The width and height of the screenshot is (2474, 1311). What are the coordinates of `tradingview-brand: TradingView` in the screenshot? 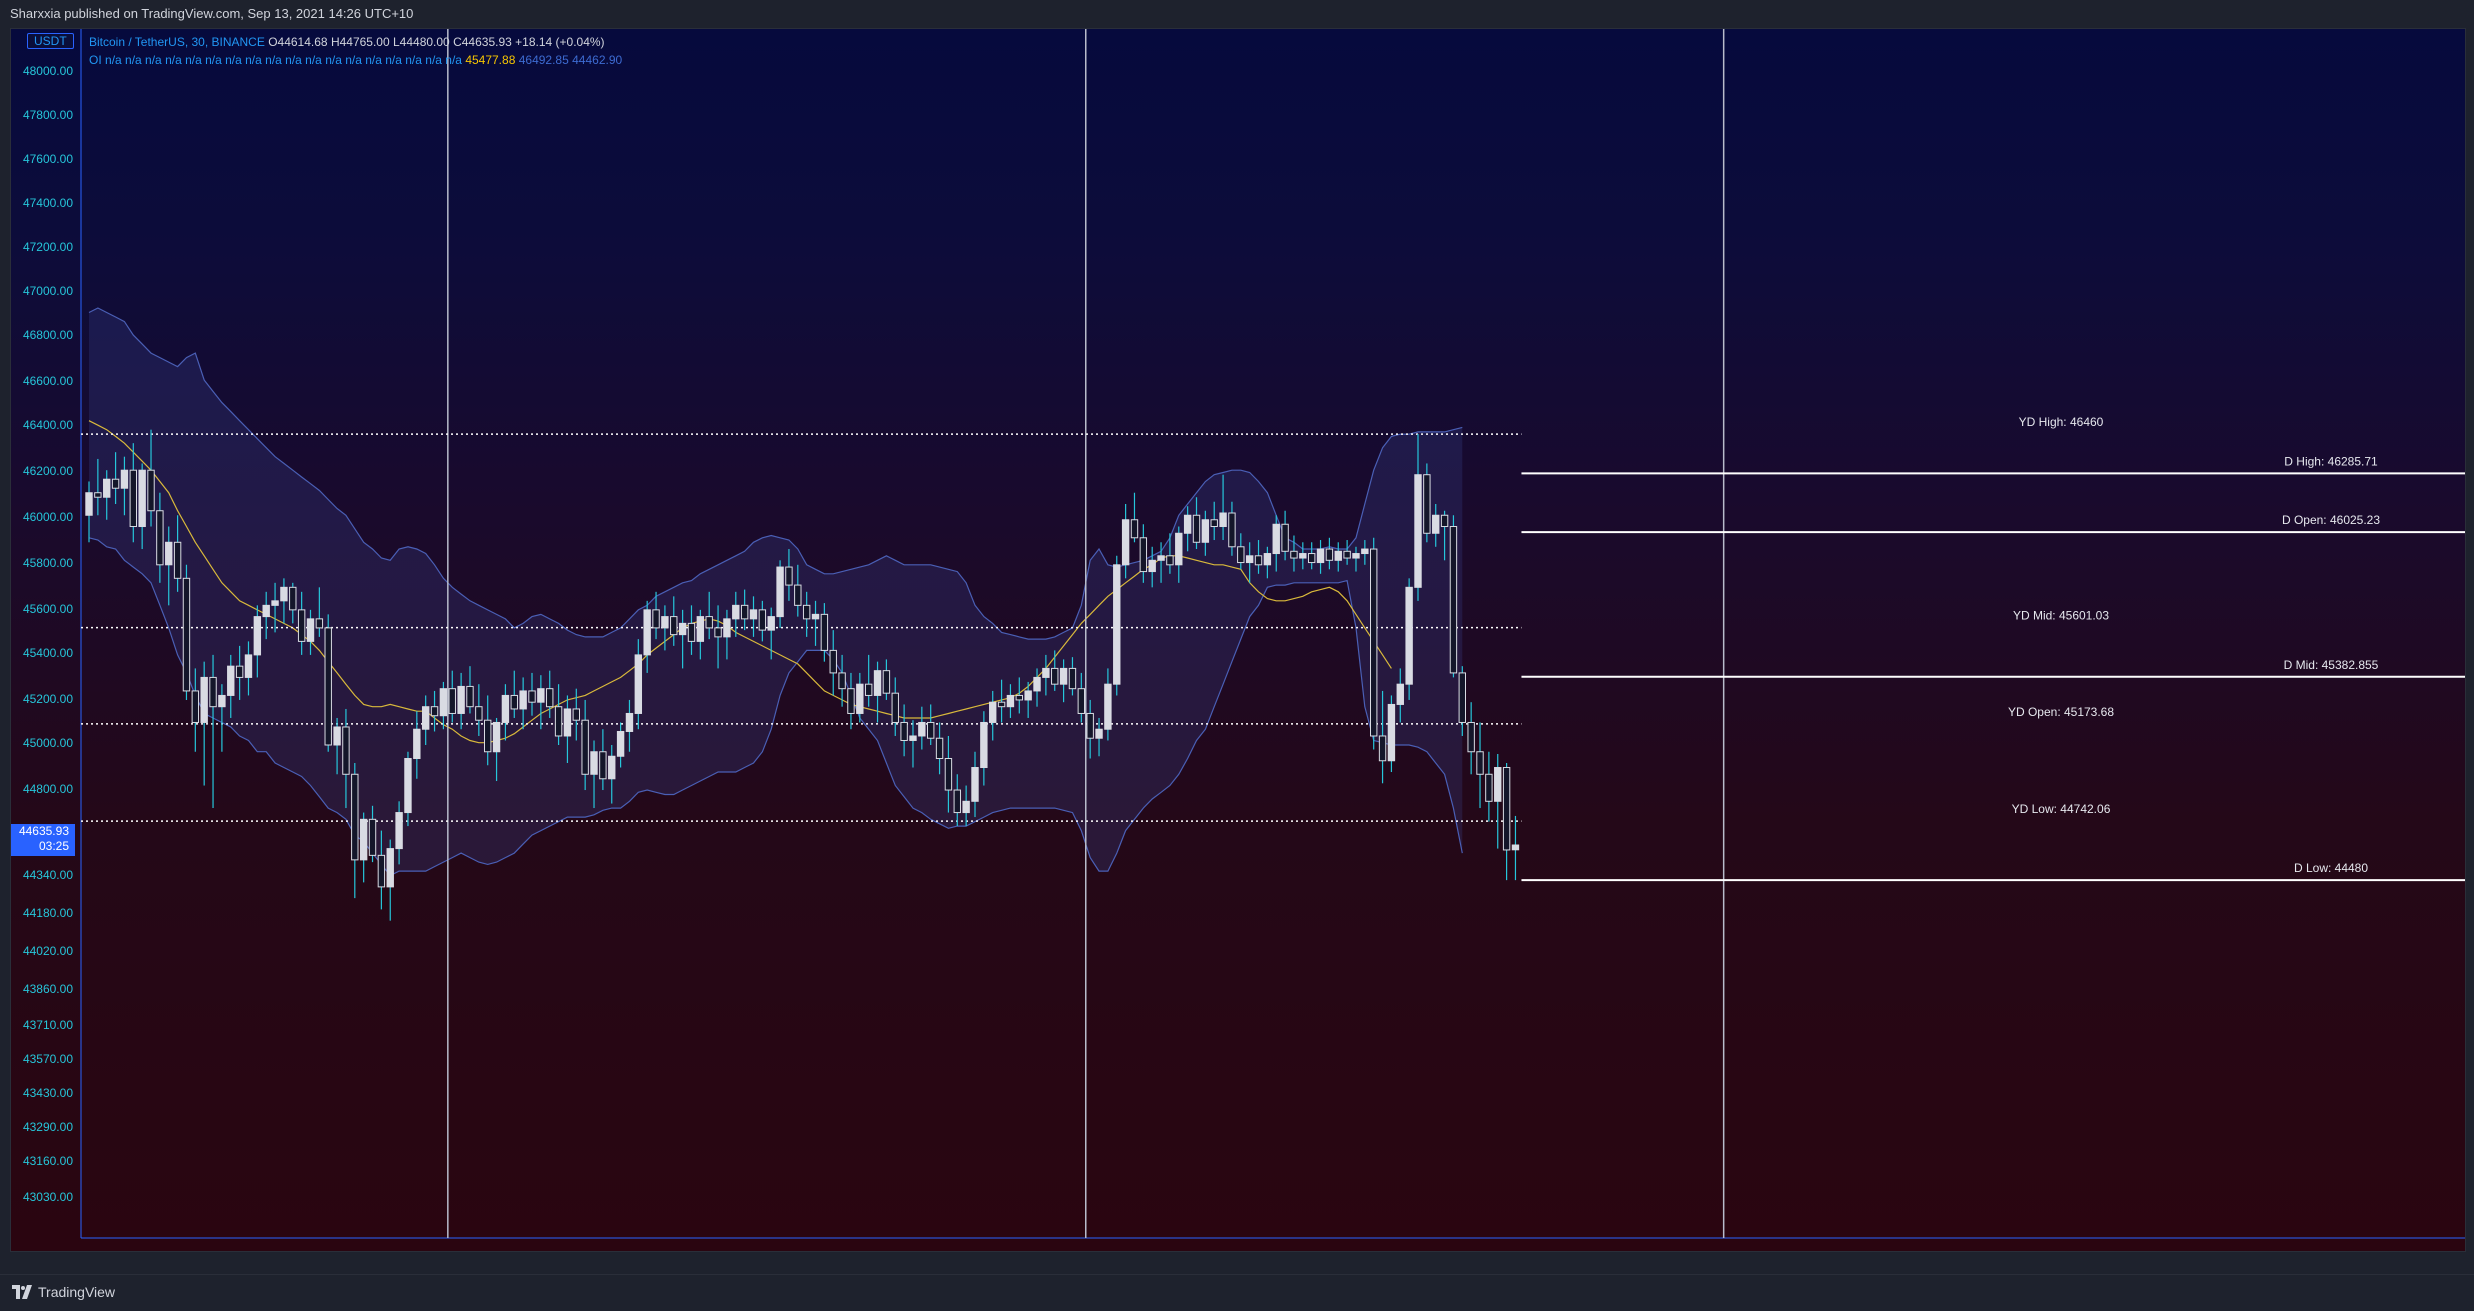 It's located at (63, 1292).